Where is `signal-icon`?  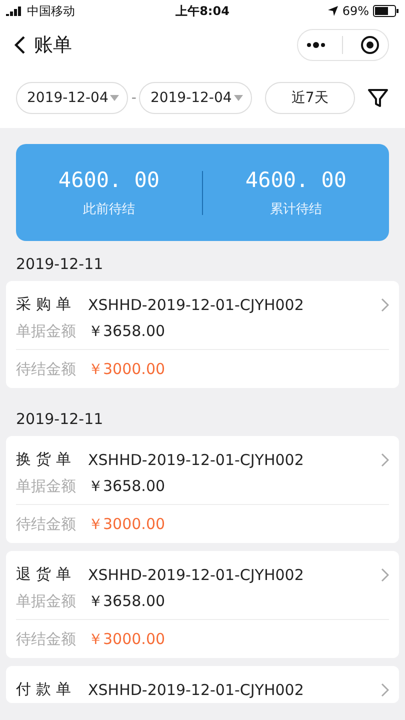 signal-icon is located at coordinates (14, 11).